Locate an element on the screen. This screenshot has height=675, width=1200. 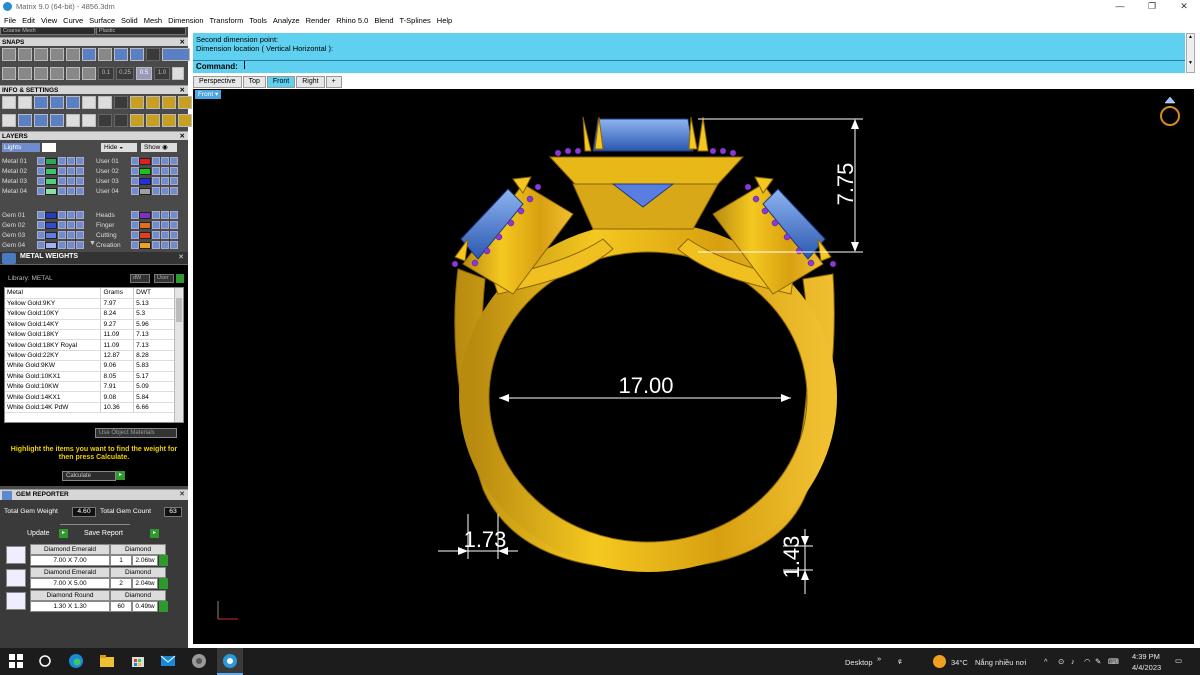
grid-view-icon is located at coordinates (89, 120).